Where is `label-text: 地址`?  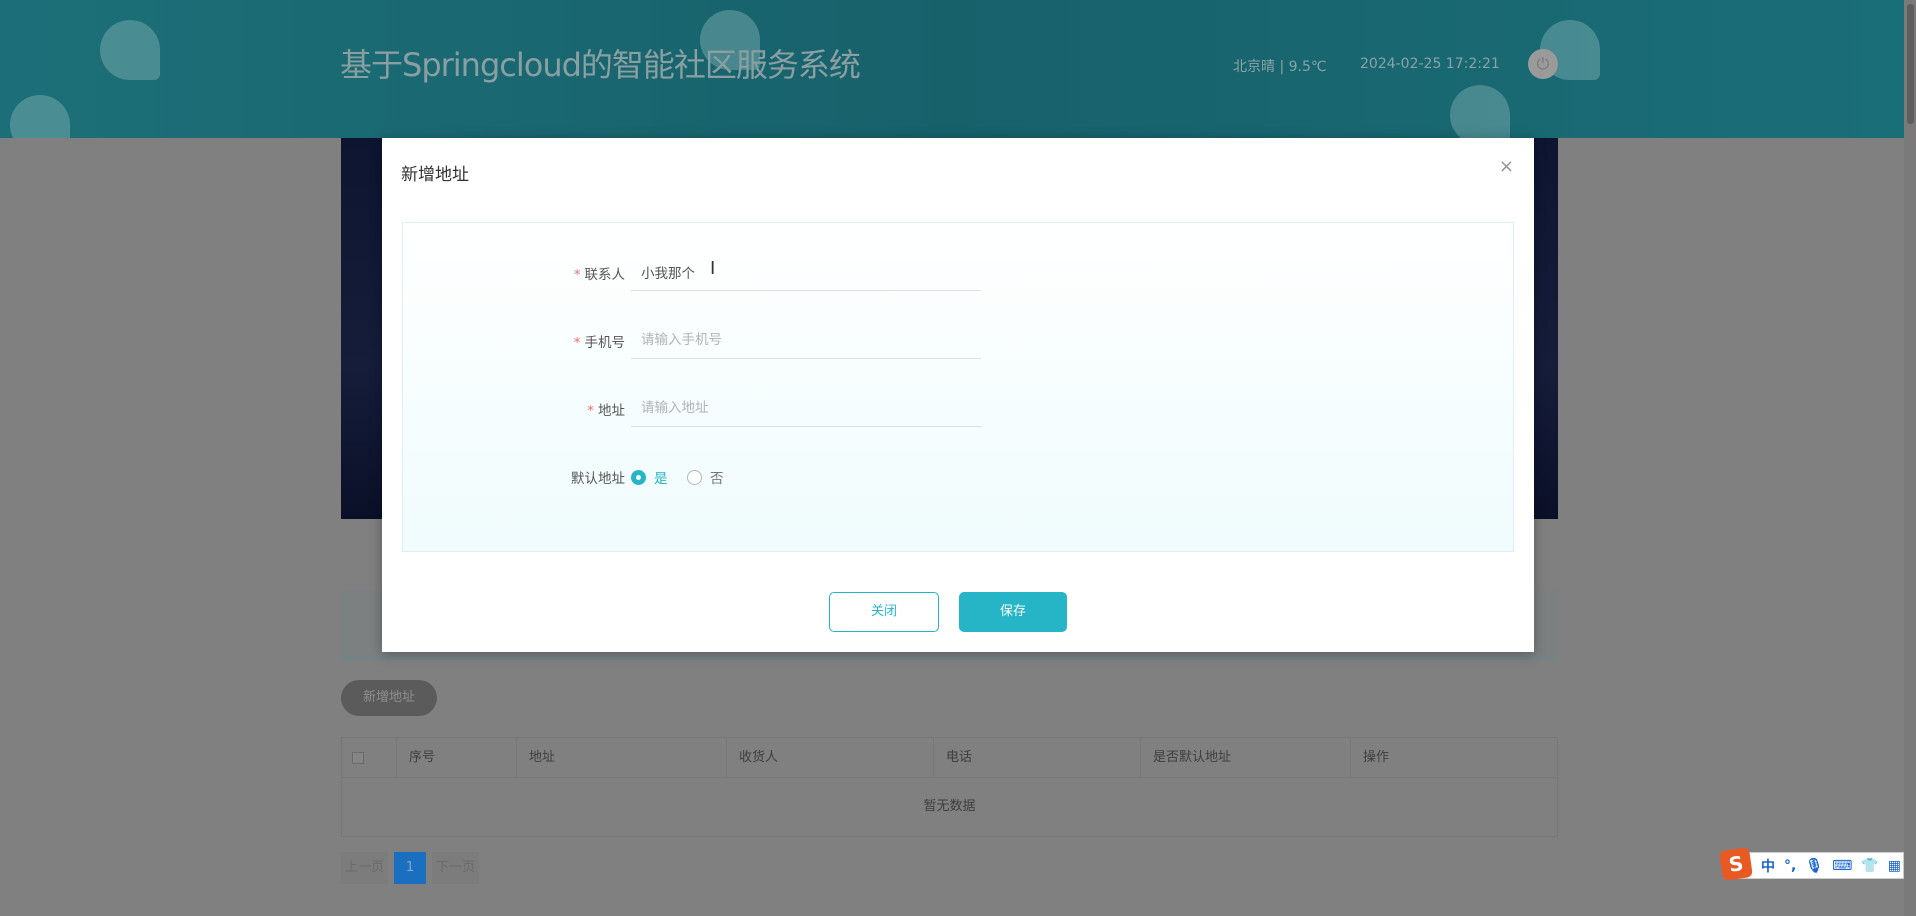 label-text: 地址 is located at coordinates (611, 411).